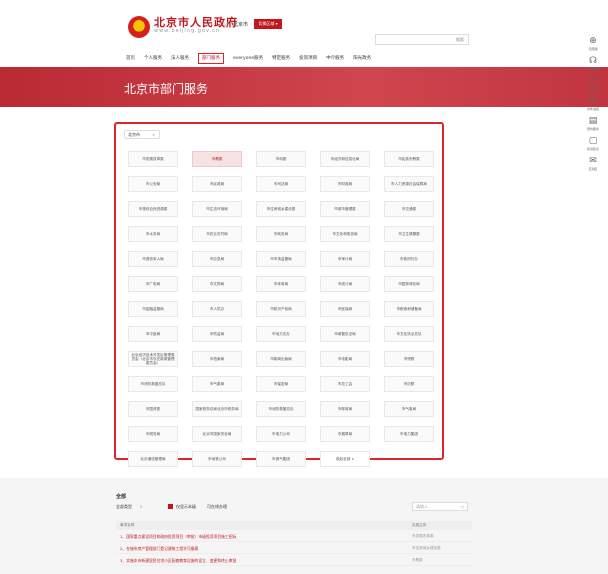 This screenshot has height=574, width=608. Describe the element at coordinates (345, 309) in the screenshot. I see `department-item: 市医保局` at that location.